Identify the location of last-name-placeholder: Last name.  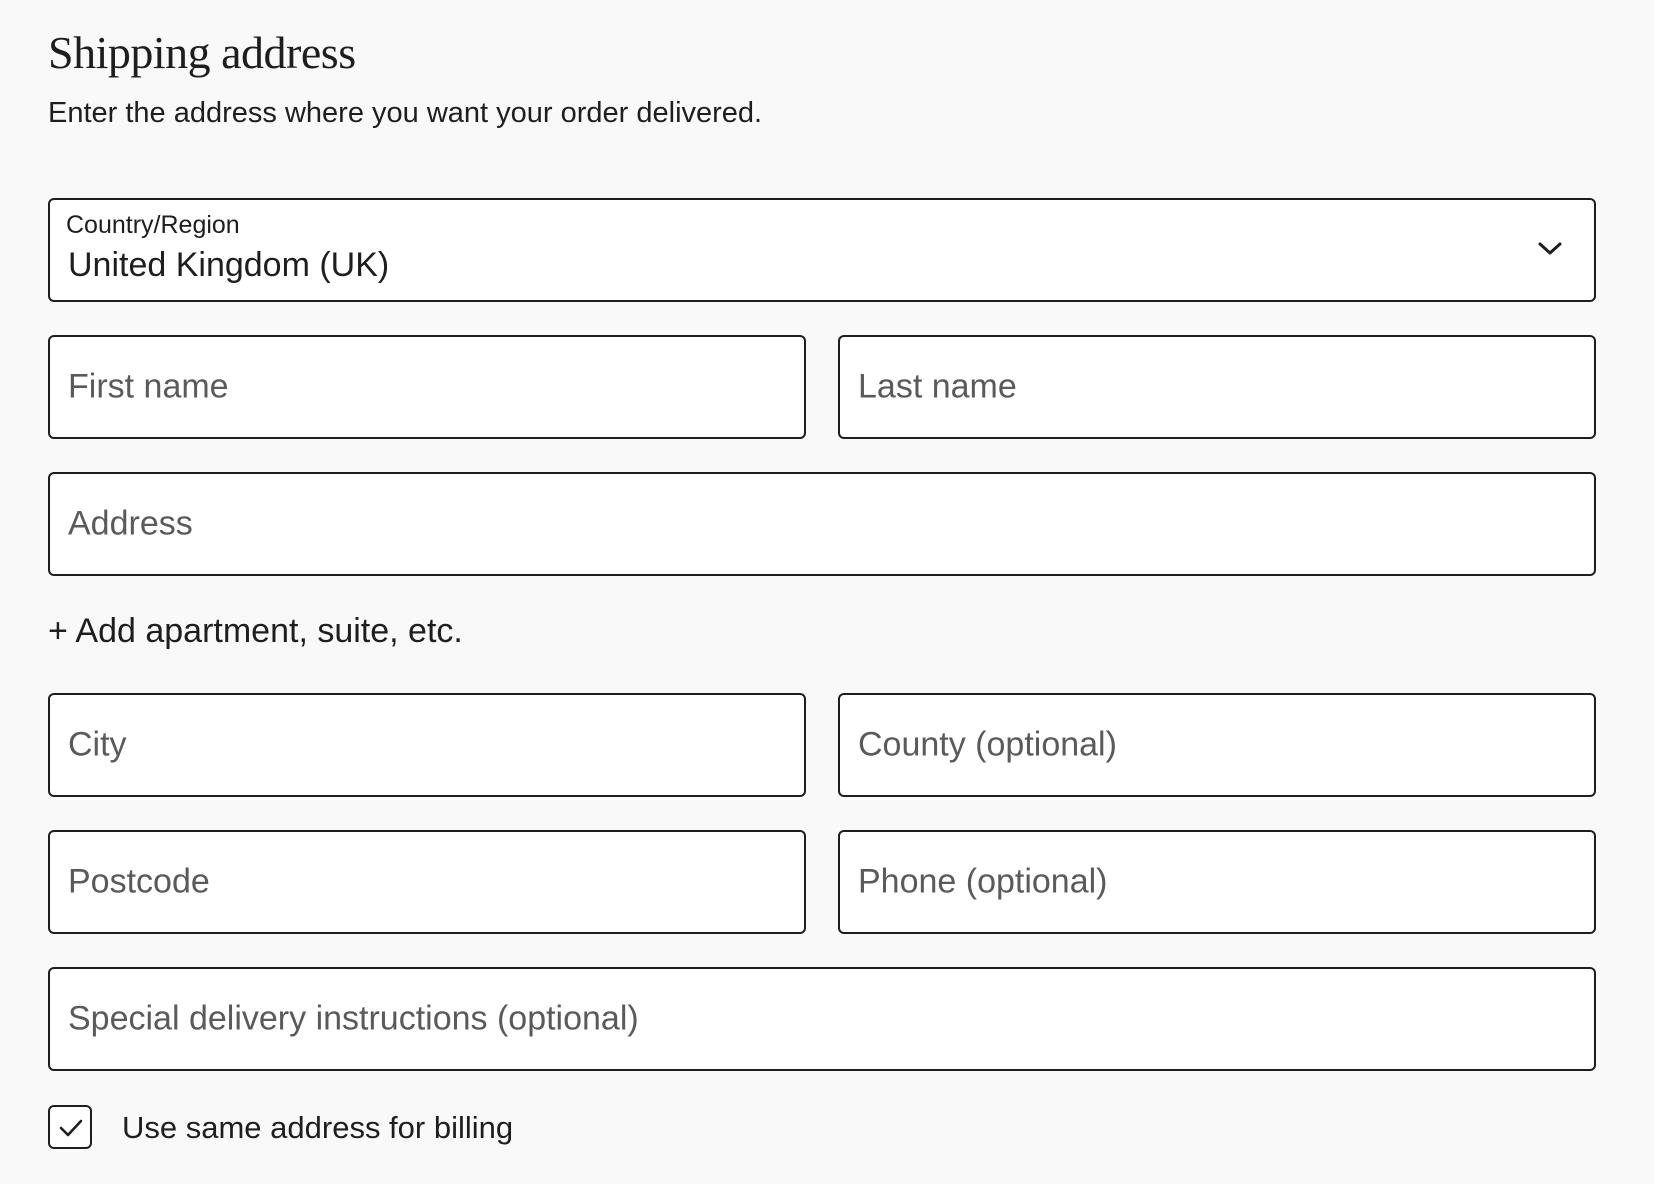
(937, 386).